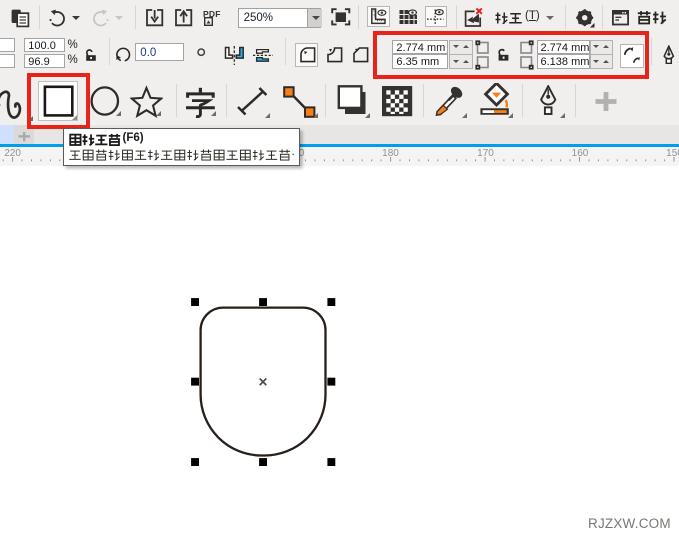 The height and width of the screenshot is (538, 679). What do you see at coordinates (672, 153) in the screenshot?
I see `svg-text: 150` at bounding box center [672, 153].